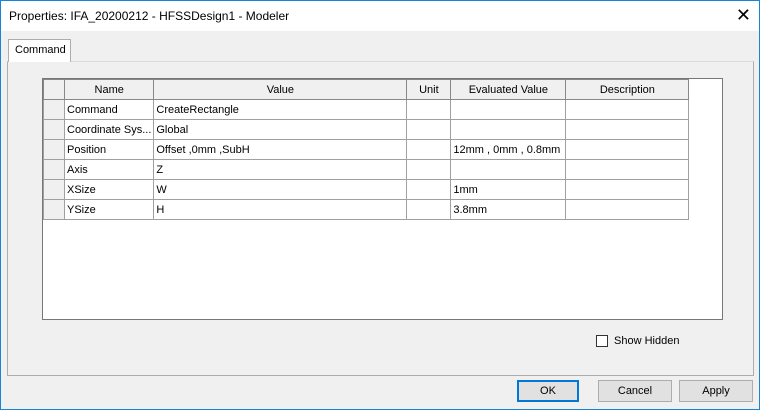 Image resolution: width=760 pixels, height=410 pixels. Describe the element at coordinates (54, 89) in the screenshot. I see `row-header-corner` at that location.